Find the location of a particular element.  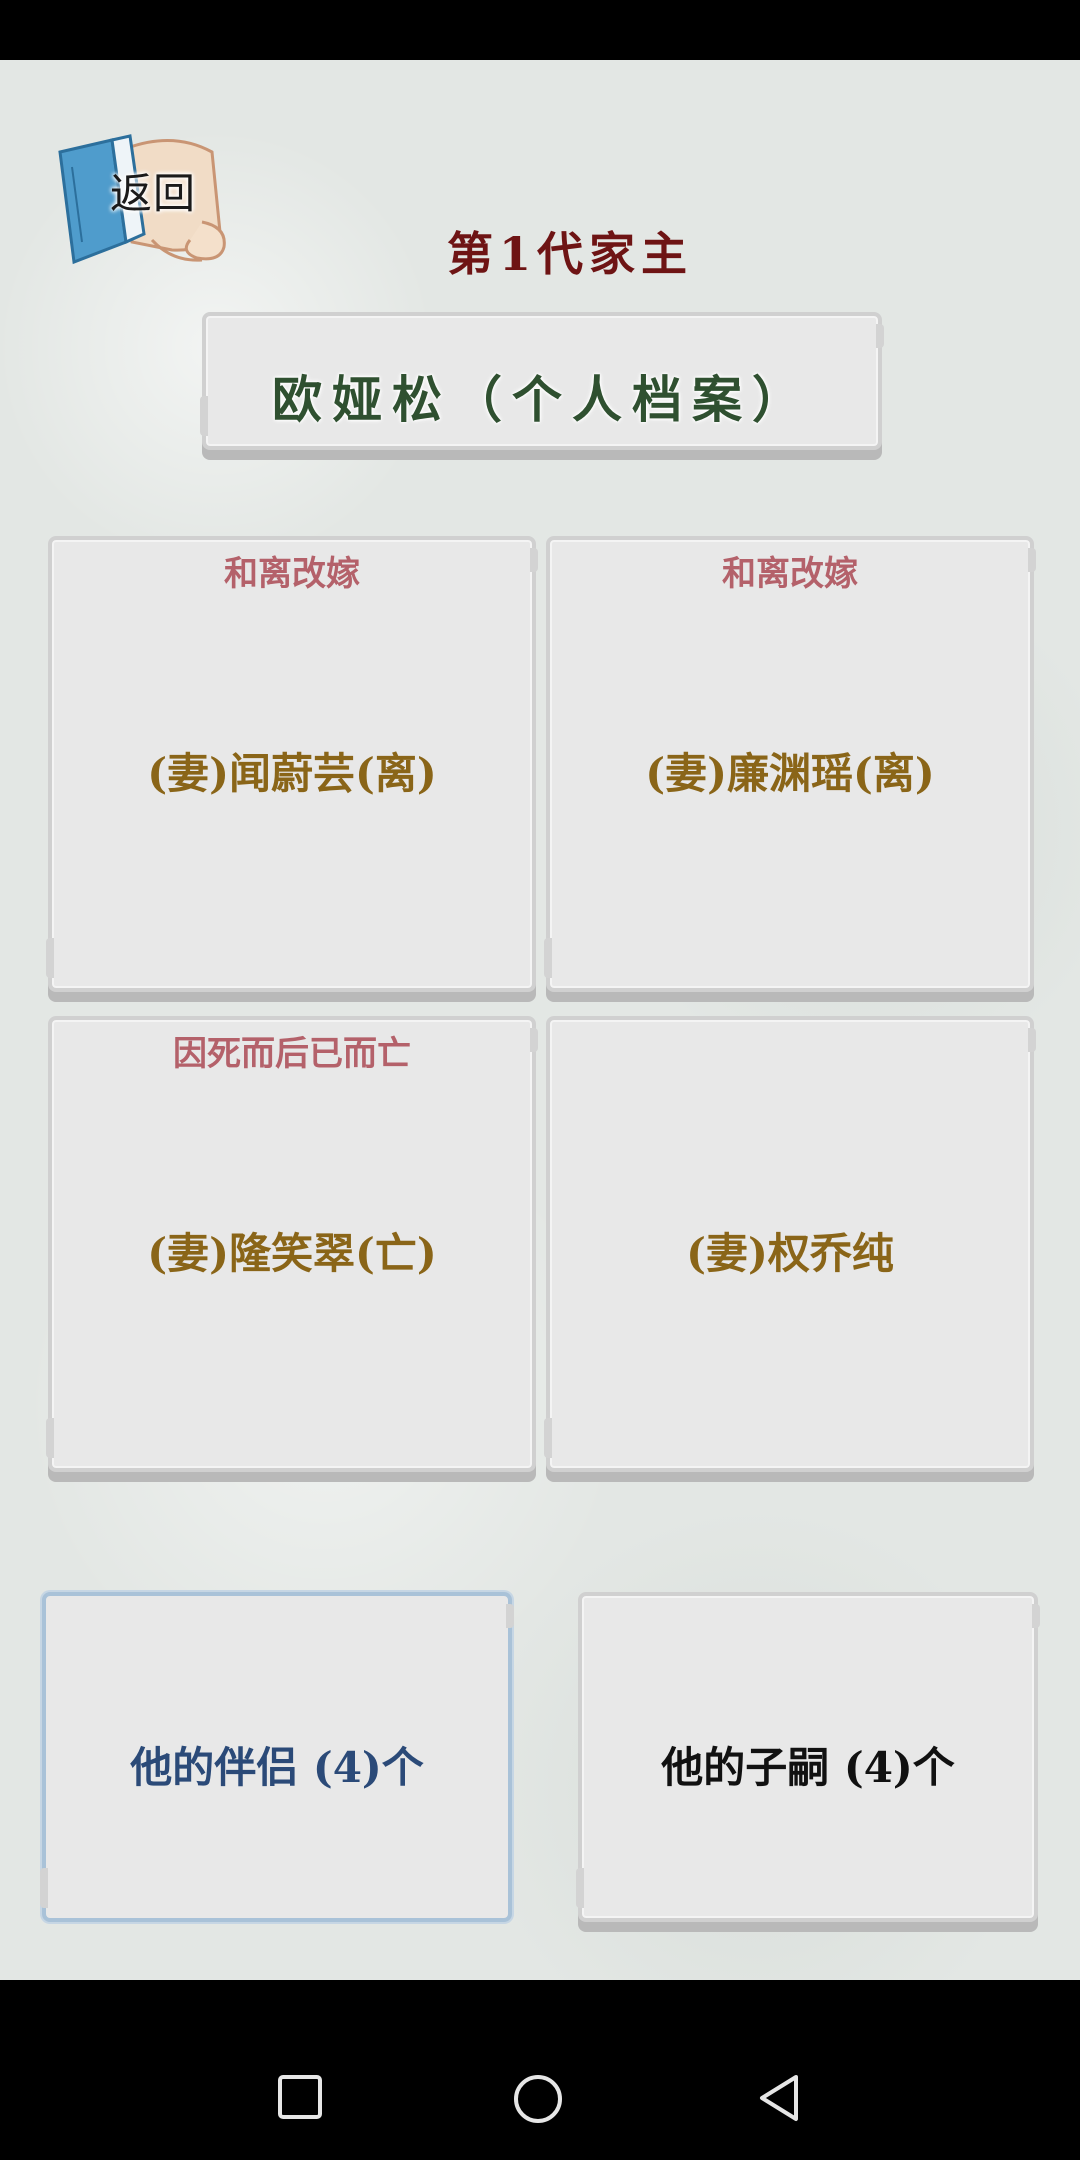

spouse-card: (妻)权乔纯 is located at coordinates (790, 1244).